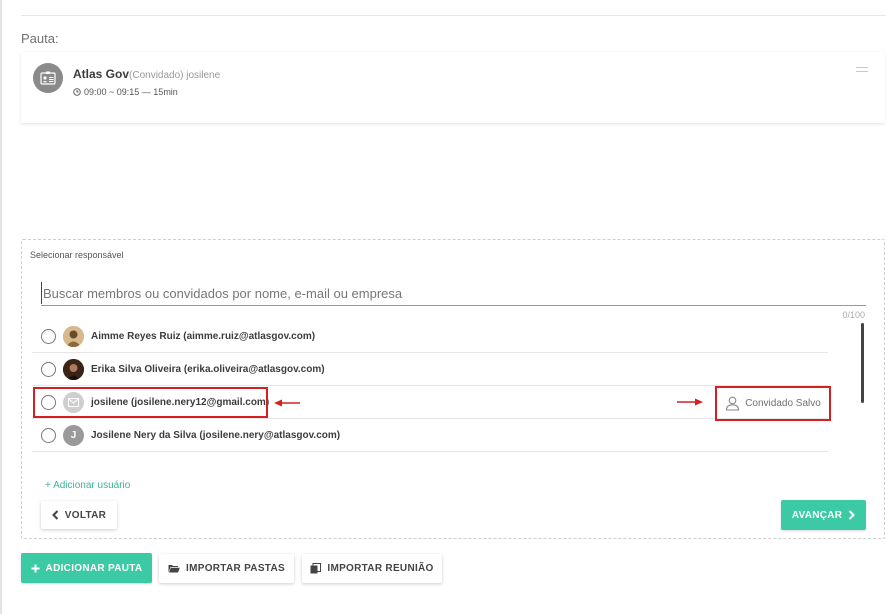 The image size is (886, 614). I want to click on avatar: J, so click(73, 435).